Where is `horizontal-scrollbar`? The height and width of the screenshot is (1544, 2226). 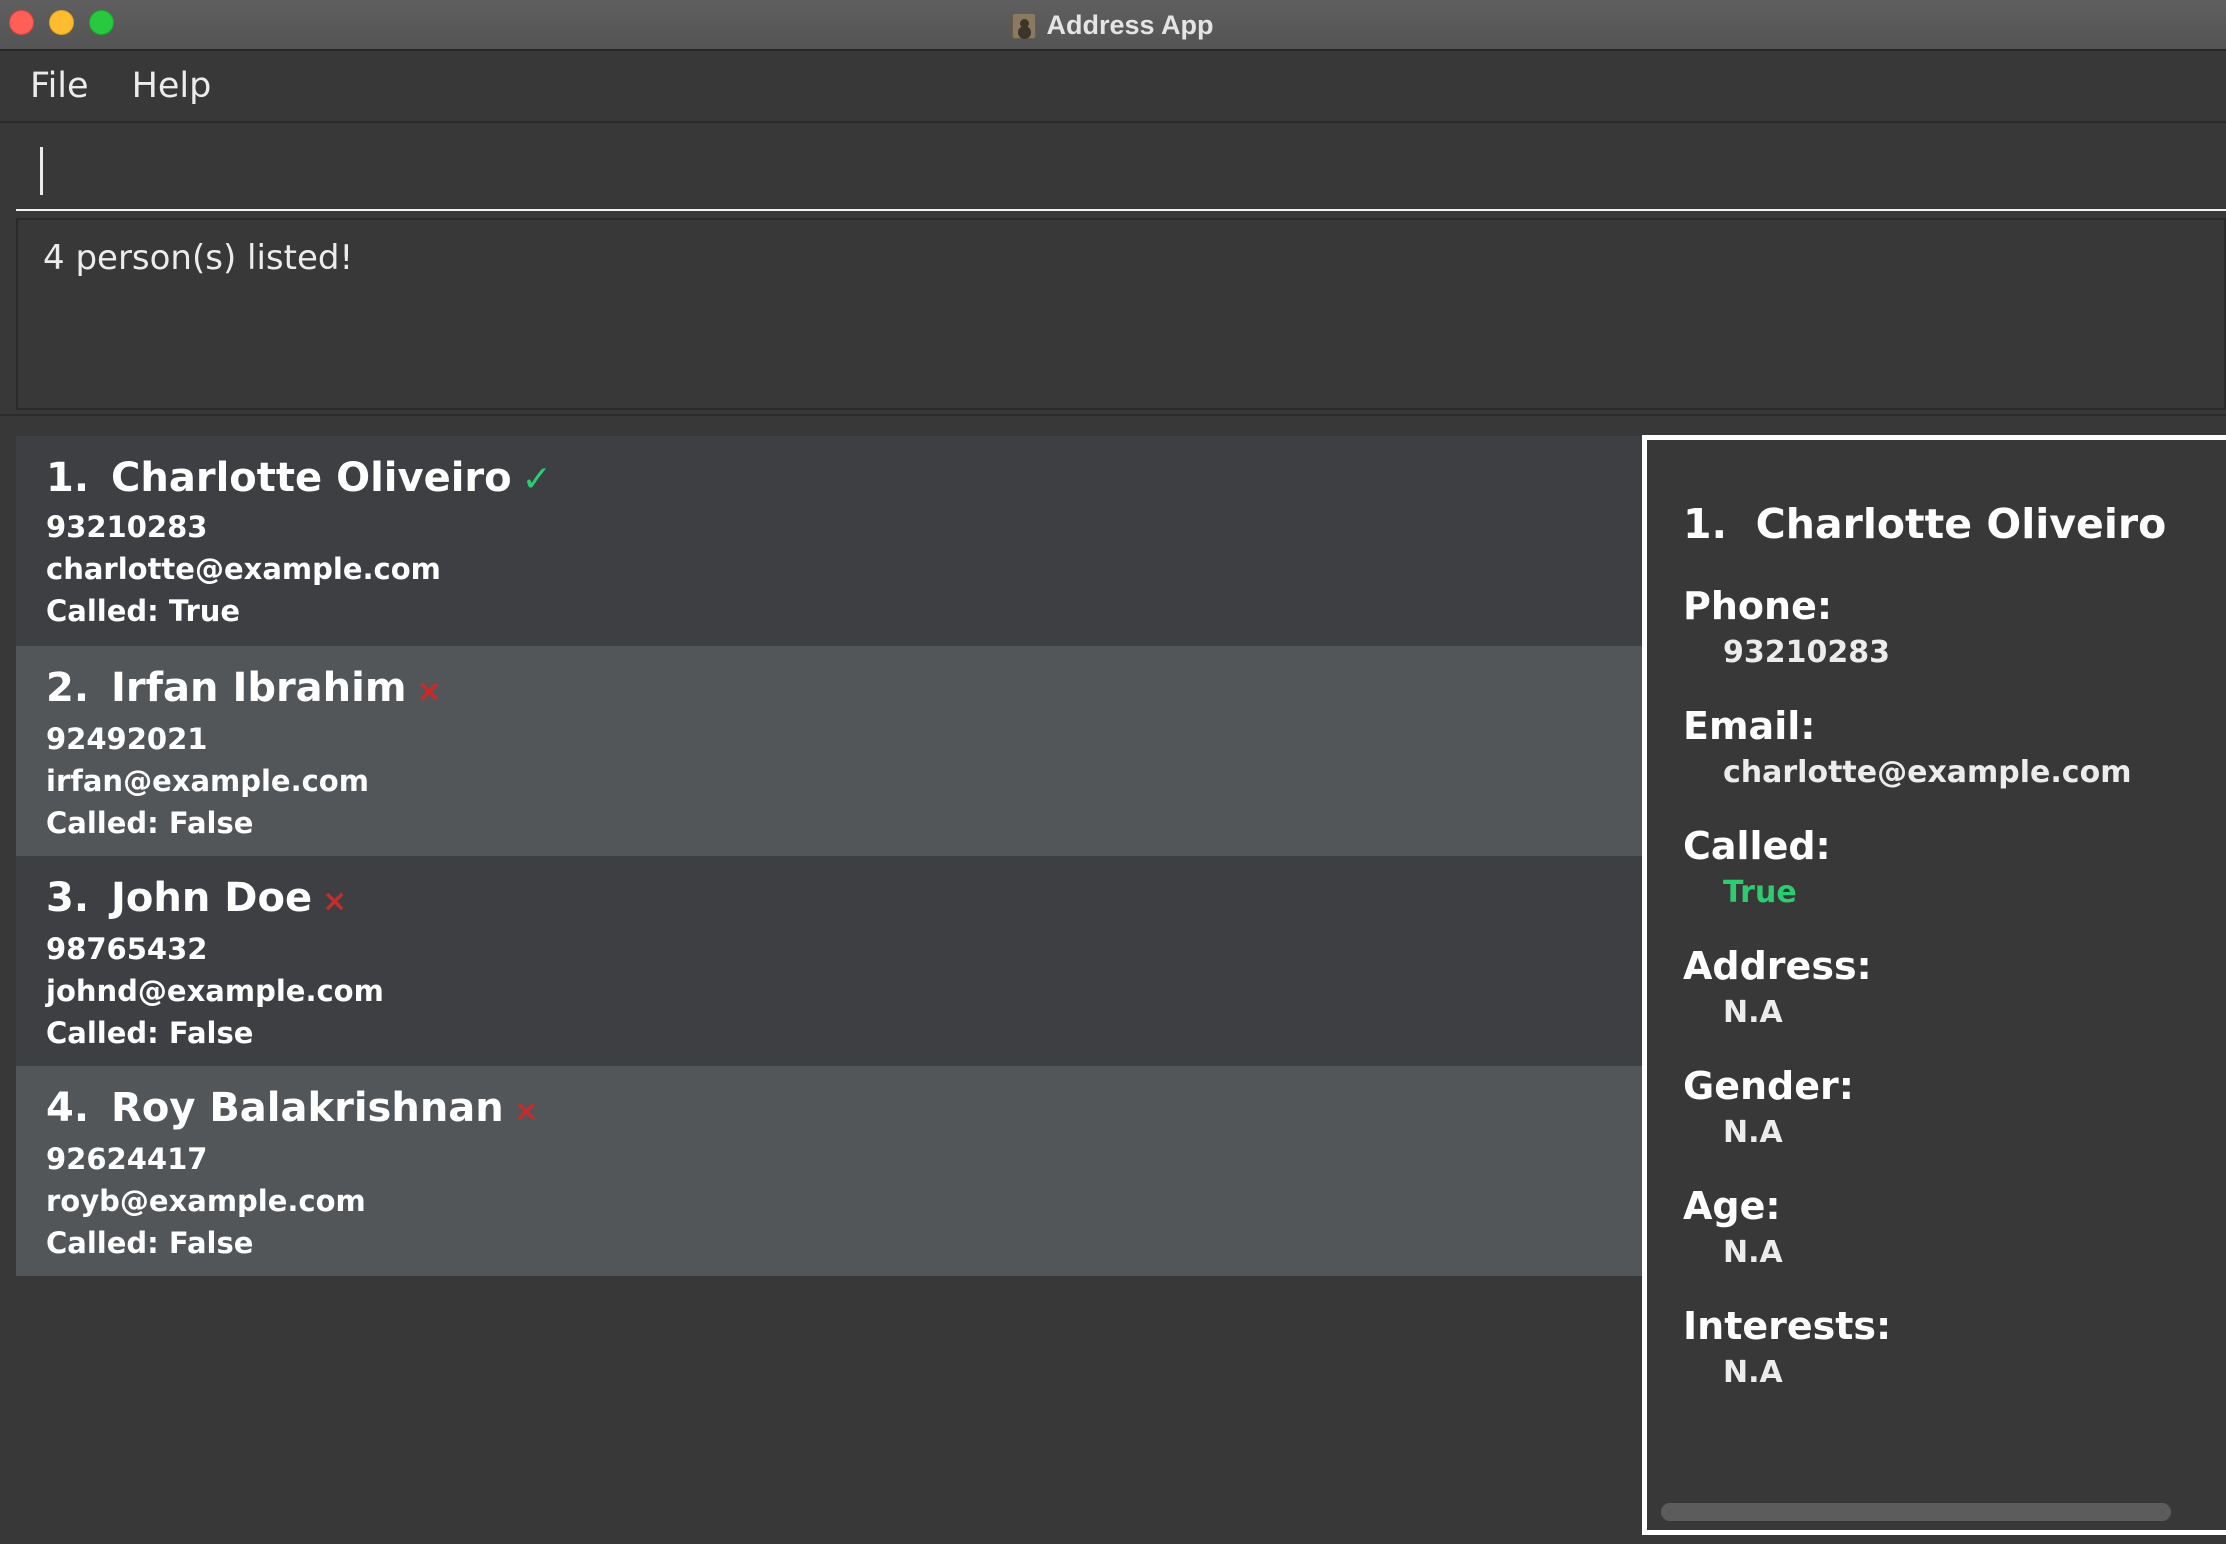 horizontal-scrollbar is located at coordinates (1916, 1512).